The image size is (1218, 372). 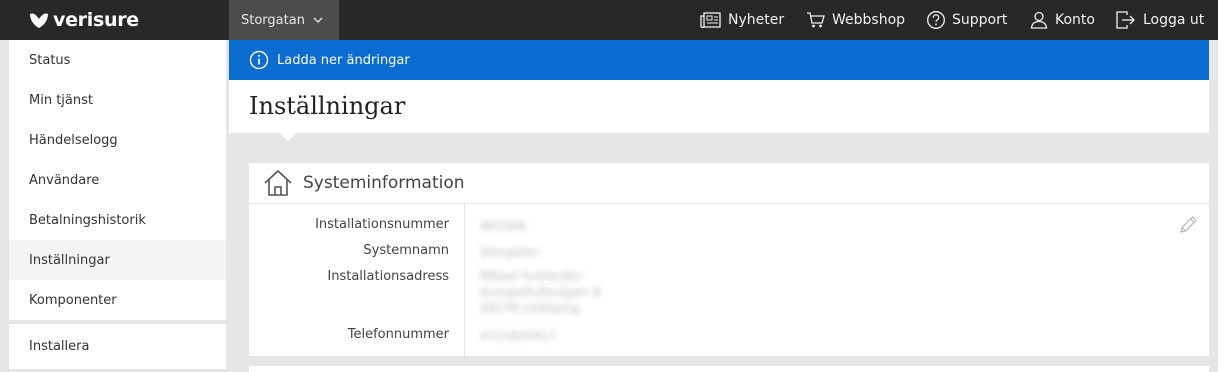 I want to click on user-icon, so click(x=1039, y=20).